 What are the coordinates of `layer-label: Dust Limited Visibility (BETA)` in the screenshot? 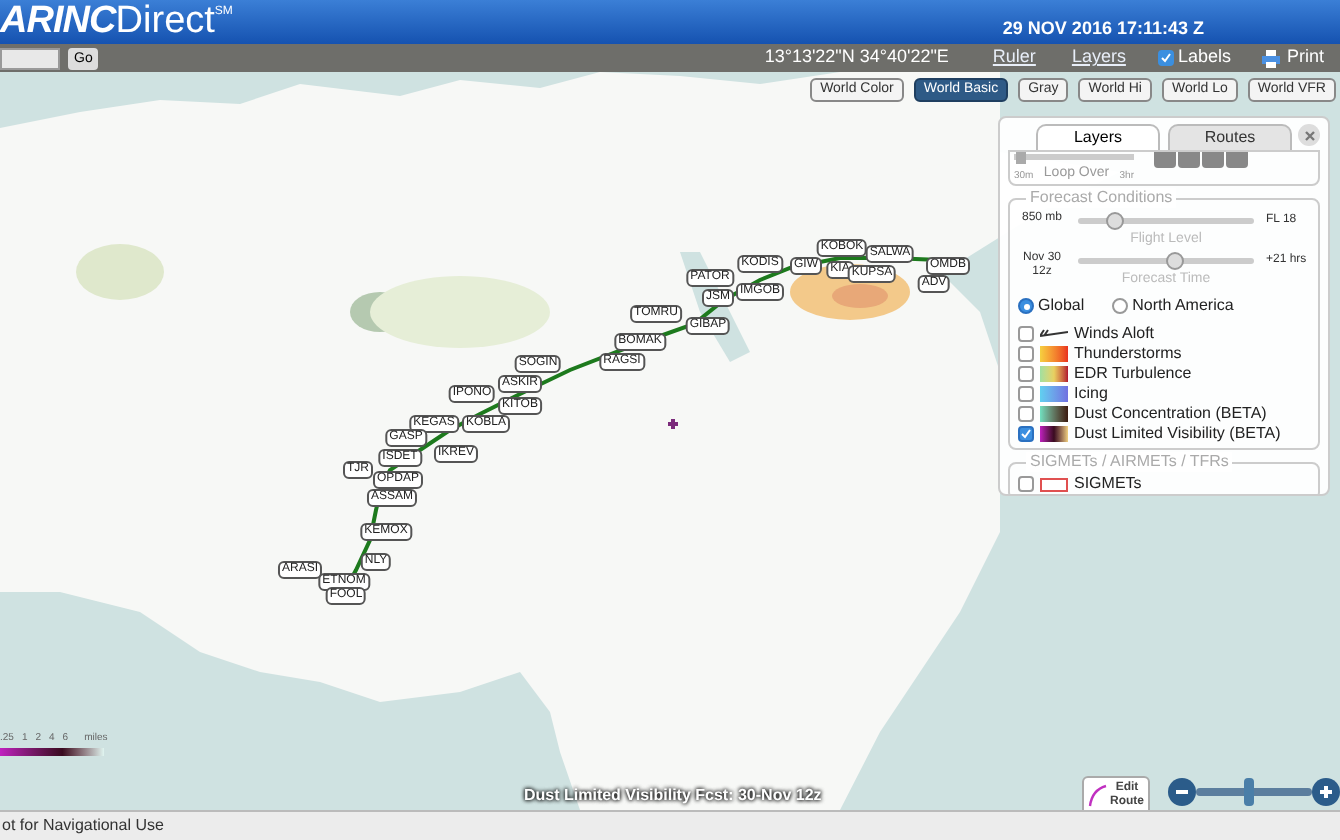 It's located at (1177, 434).